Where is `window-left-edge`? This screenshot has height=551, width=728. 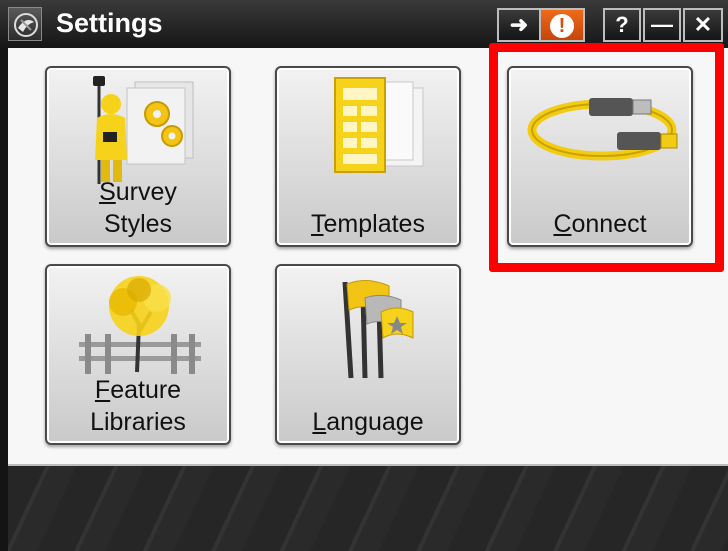
window-left-edge is located at coordinates (4, 299).